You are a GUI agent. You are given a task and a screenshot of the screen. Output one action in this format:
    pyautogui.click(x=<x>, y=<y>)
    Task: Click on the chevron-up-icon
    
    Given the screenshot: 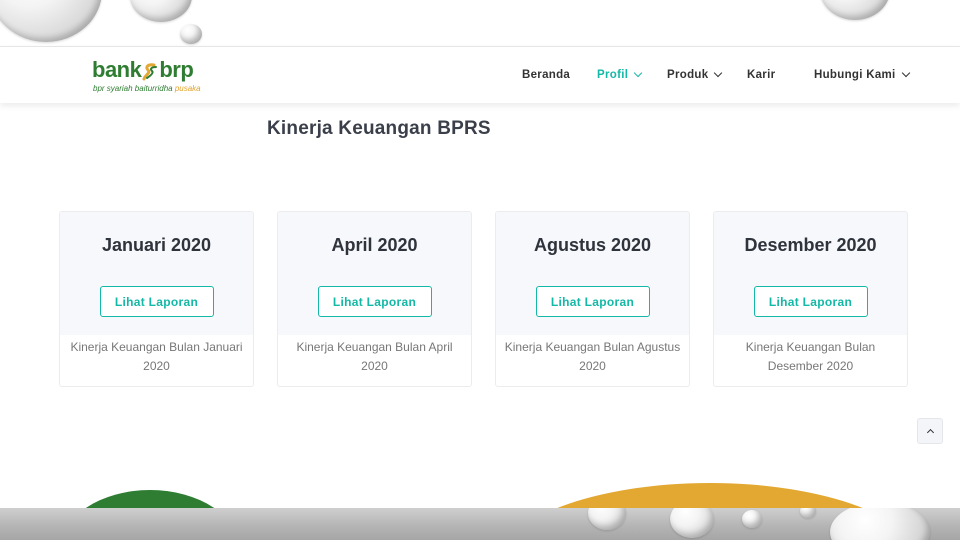 What is the action you would take?
    pyautogui.click(x=930, y=432)
    